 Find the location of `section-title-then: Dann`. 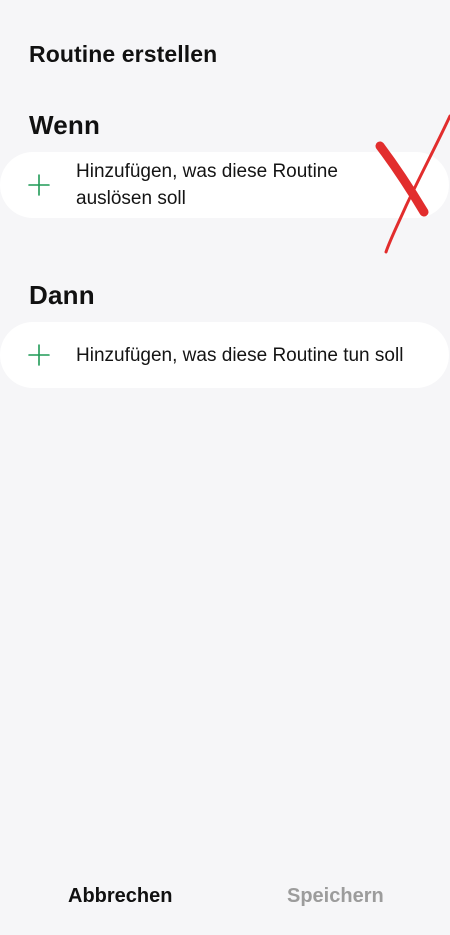

section-title-then: Dann is located at coordinates (62, 295).